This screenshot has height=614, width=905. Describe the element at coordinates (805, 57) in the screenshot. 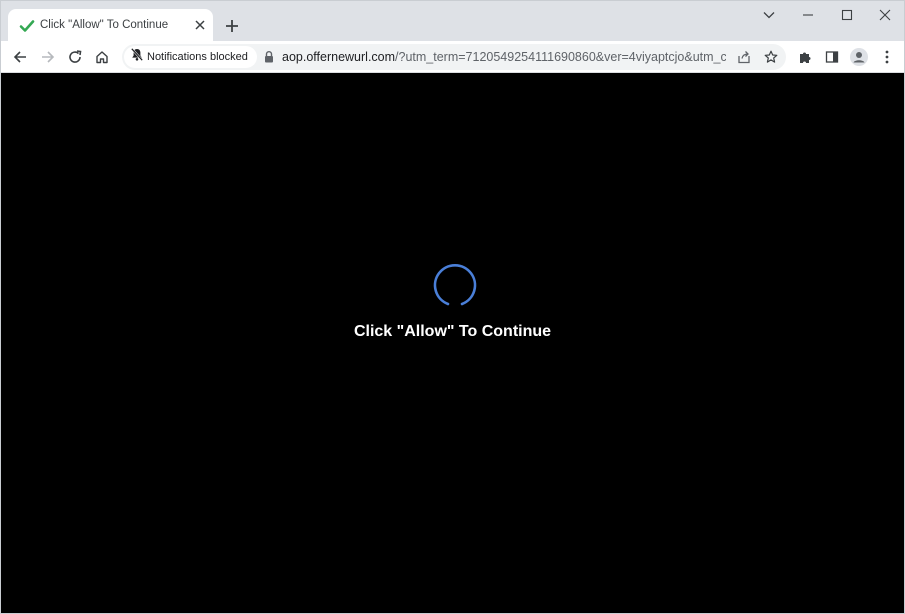

I see `puzzle-icon` at that location.